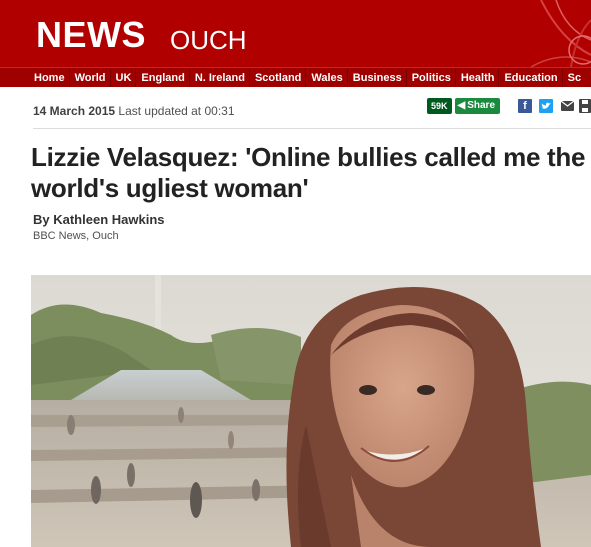  What do you see at coordinates (585, 106) in the screenshot?
I see `print-icon` at bounding box center [585, 106].